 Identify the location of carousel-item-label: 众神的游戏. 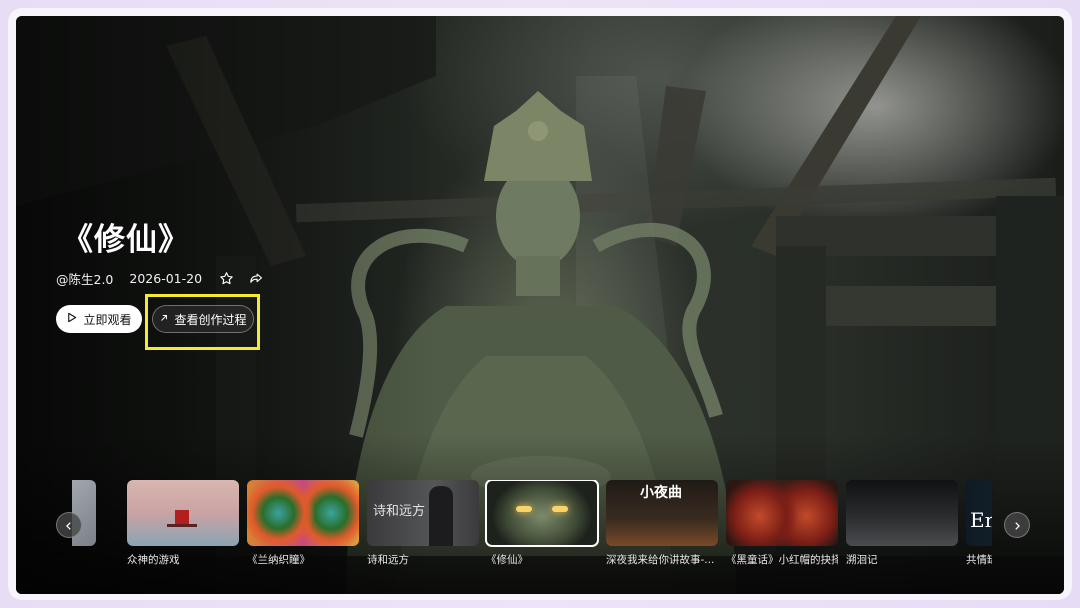
(153, 560).